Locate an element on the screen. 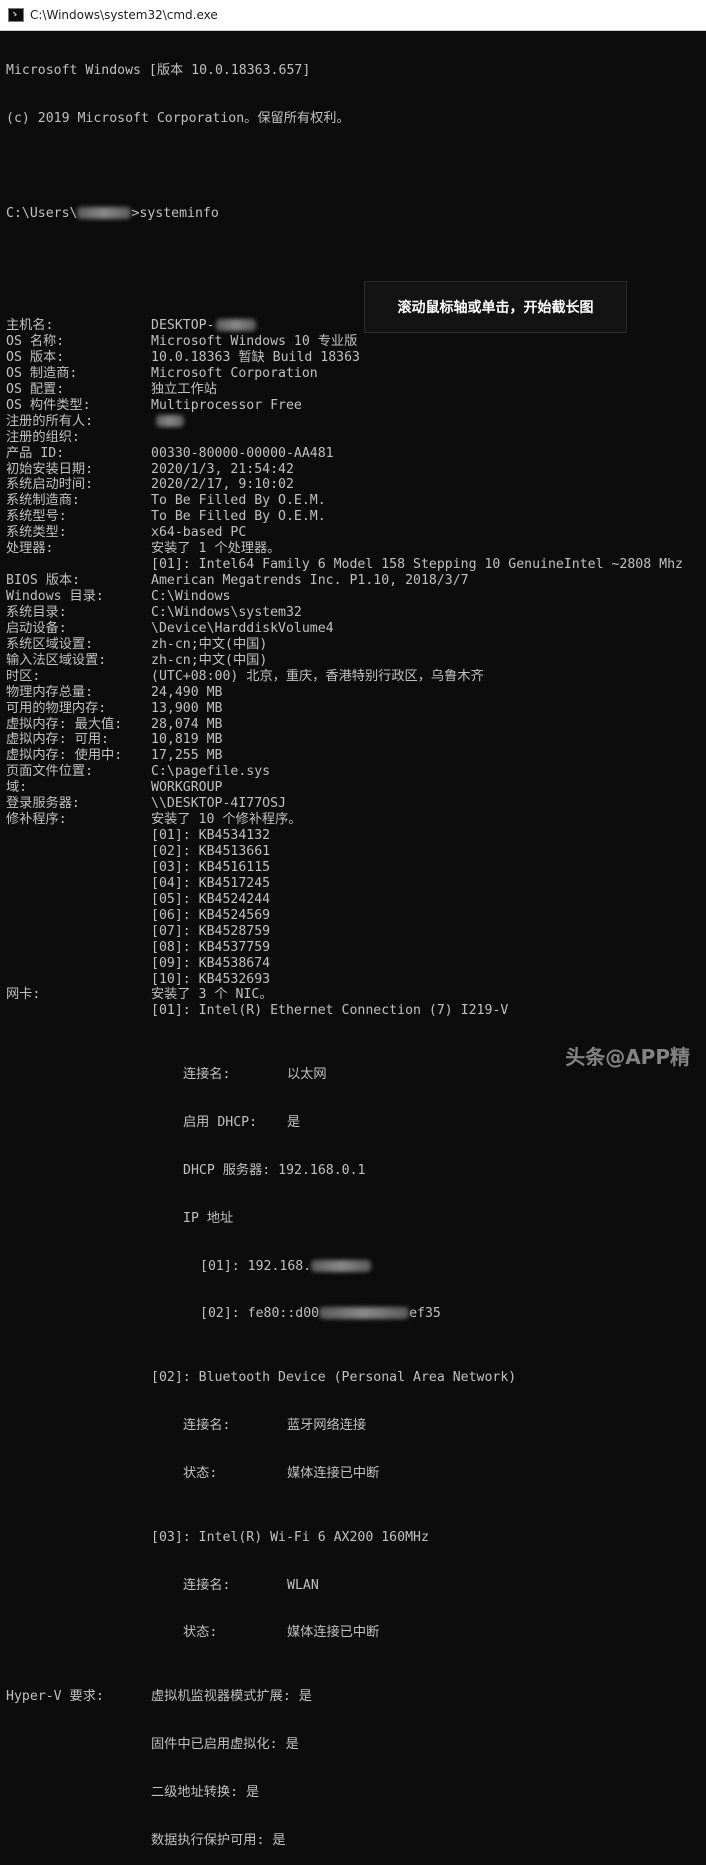 This screenshot has height=1865, width=706. sysinfo-row: 虚拟内存: 最大值: 28,074 MB is located at coordinates (353, 725).